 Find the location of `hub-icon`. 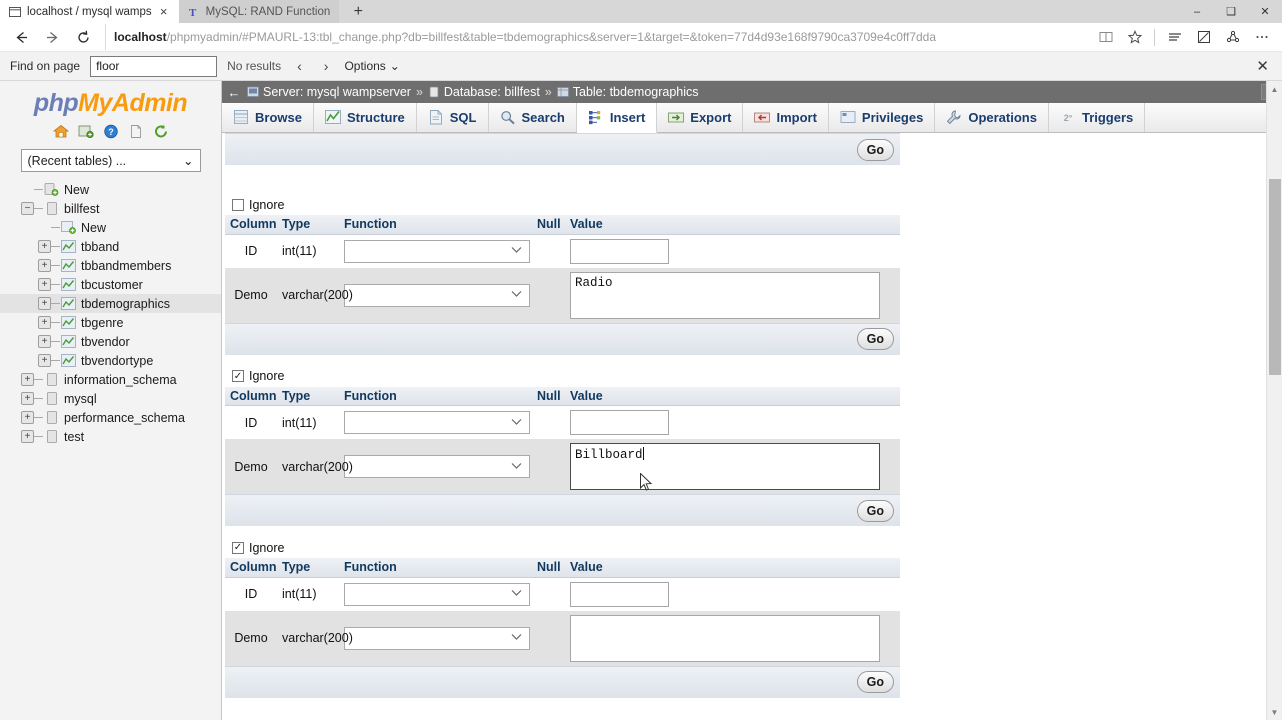

hub-icon is located at coordinates (1174, 37).